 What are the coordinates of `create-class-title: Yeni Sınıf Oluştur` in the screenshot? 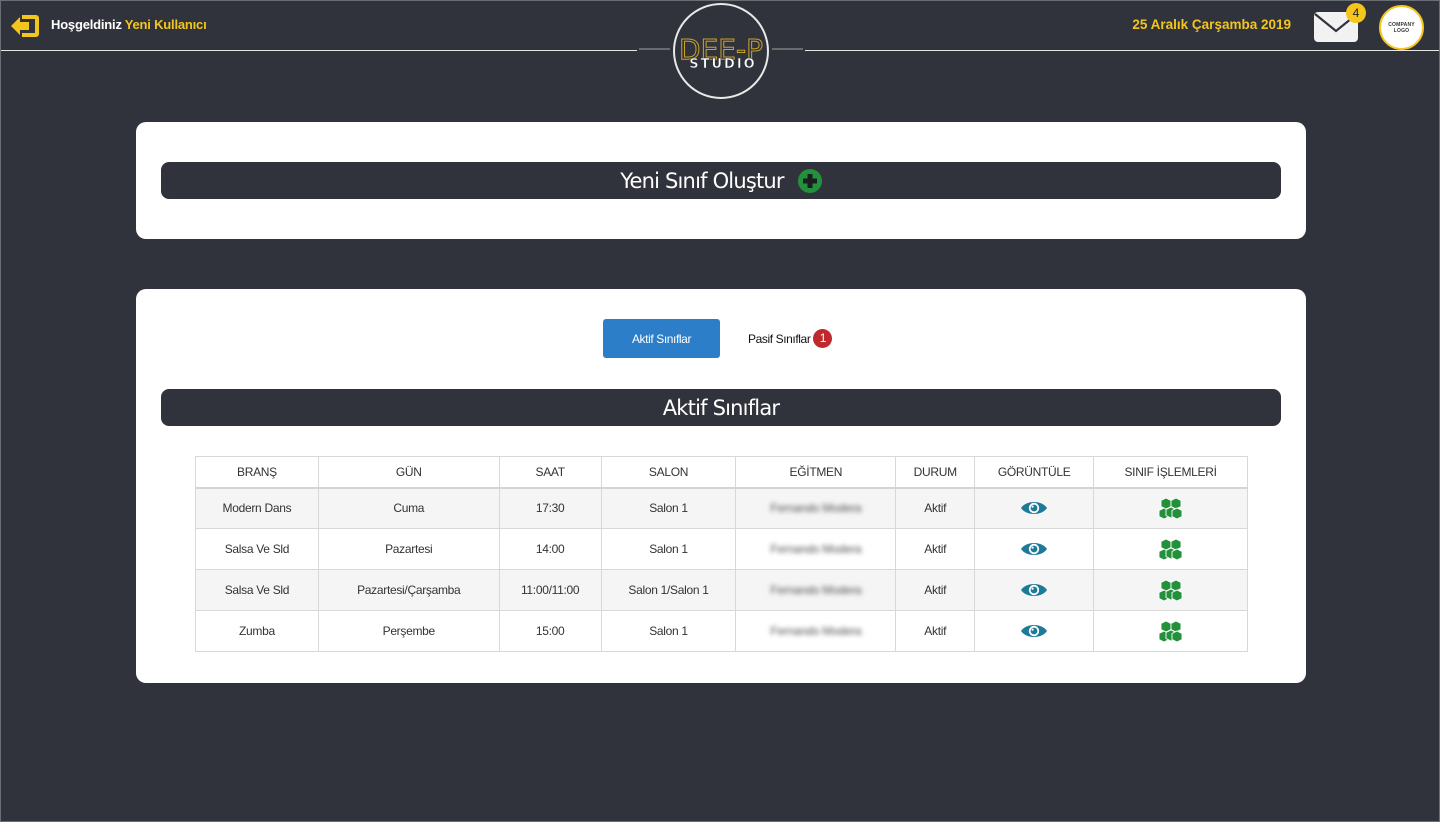 It's located at (702, 180).